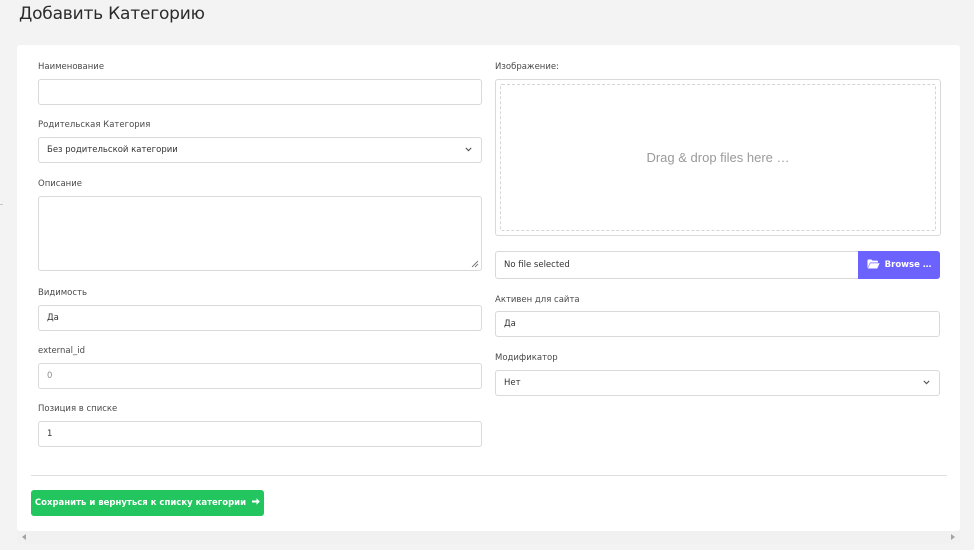 This screenshot has width=974, height=550. What do you see at coordinates (260, 434) in the screenshot?
I see `position-input: 1` at bounding box center [260, 434].